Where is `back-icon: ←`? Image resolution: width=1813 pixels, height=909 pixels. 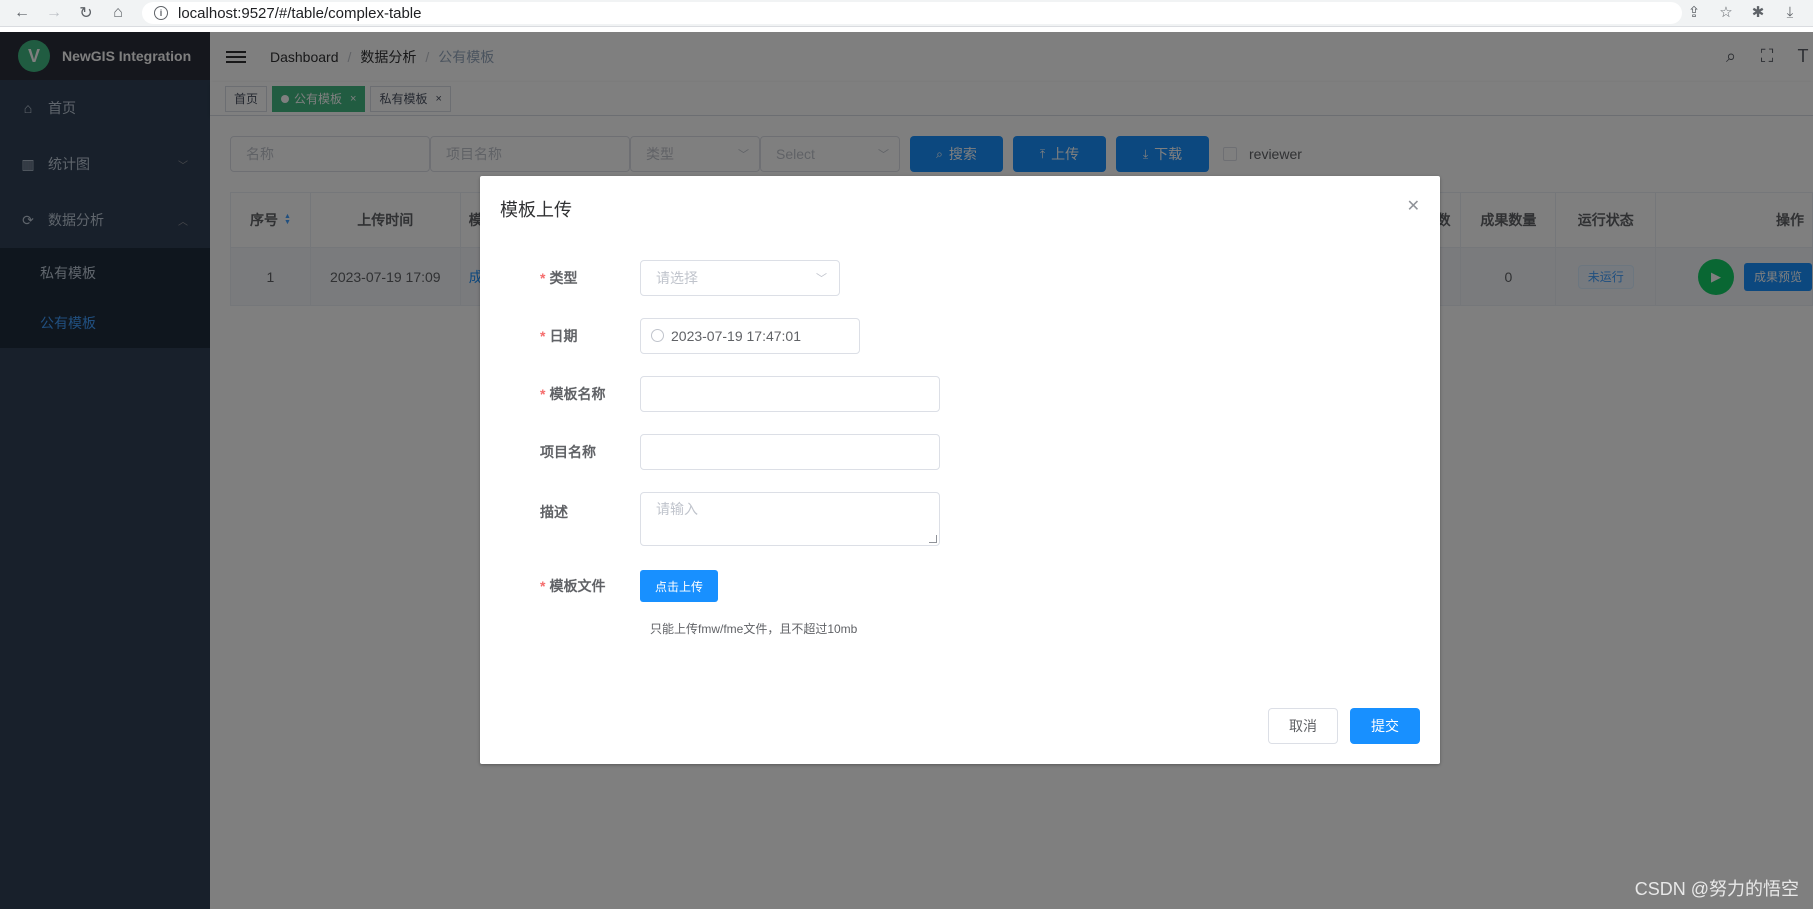 back-icon: ← is located at coordinates (22, 13).